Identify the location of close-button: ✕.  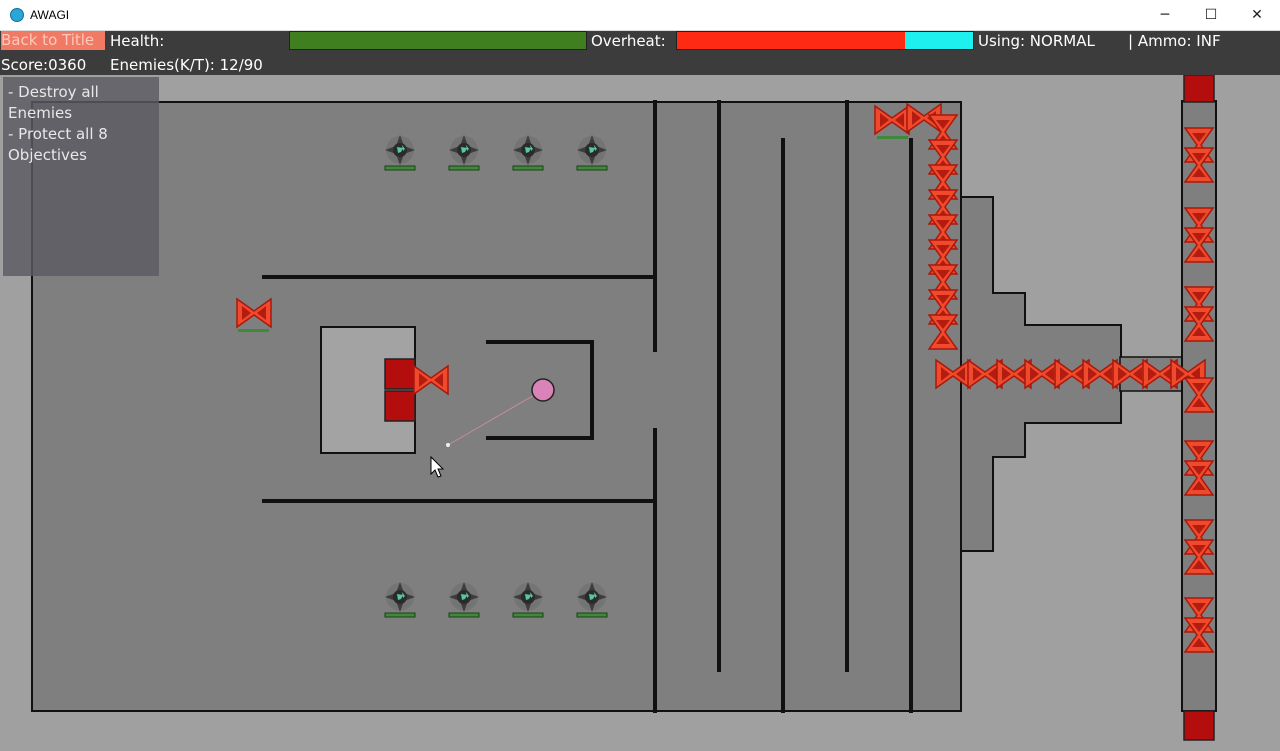
(1257, 15).